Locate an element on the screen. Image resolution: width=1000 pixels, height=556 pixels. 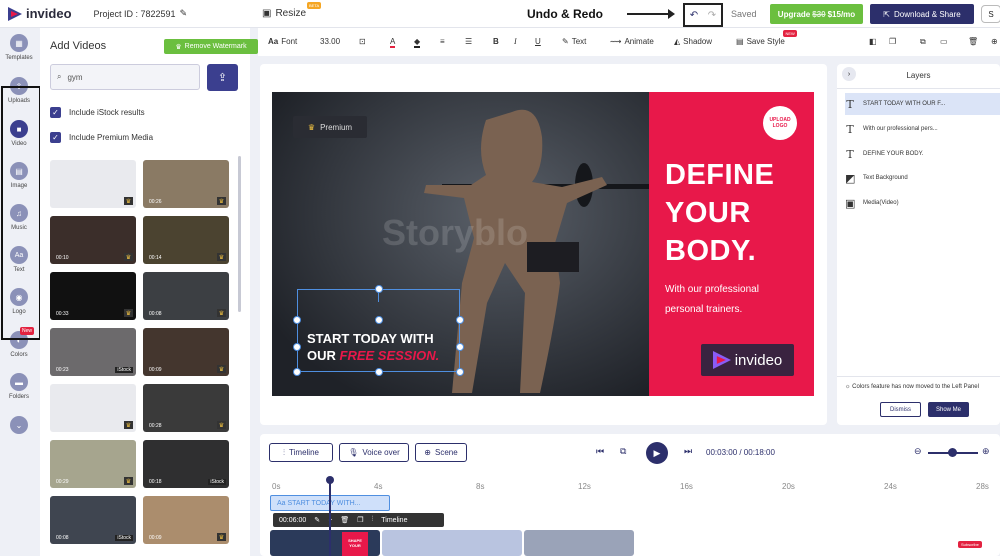
layer-item: T DEFINE YOUR BODY. is located at coordinates (922, 154).